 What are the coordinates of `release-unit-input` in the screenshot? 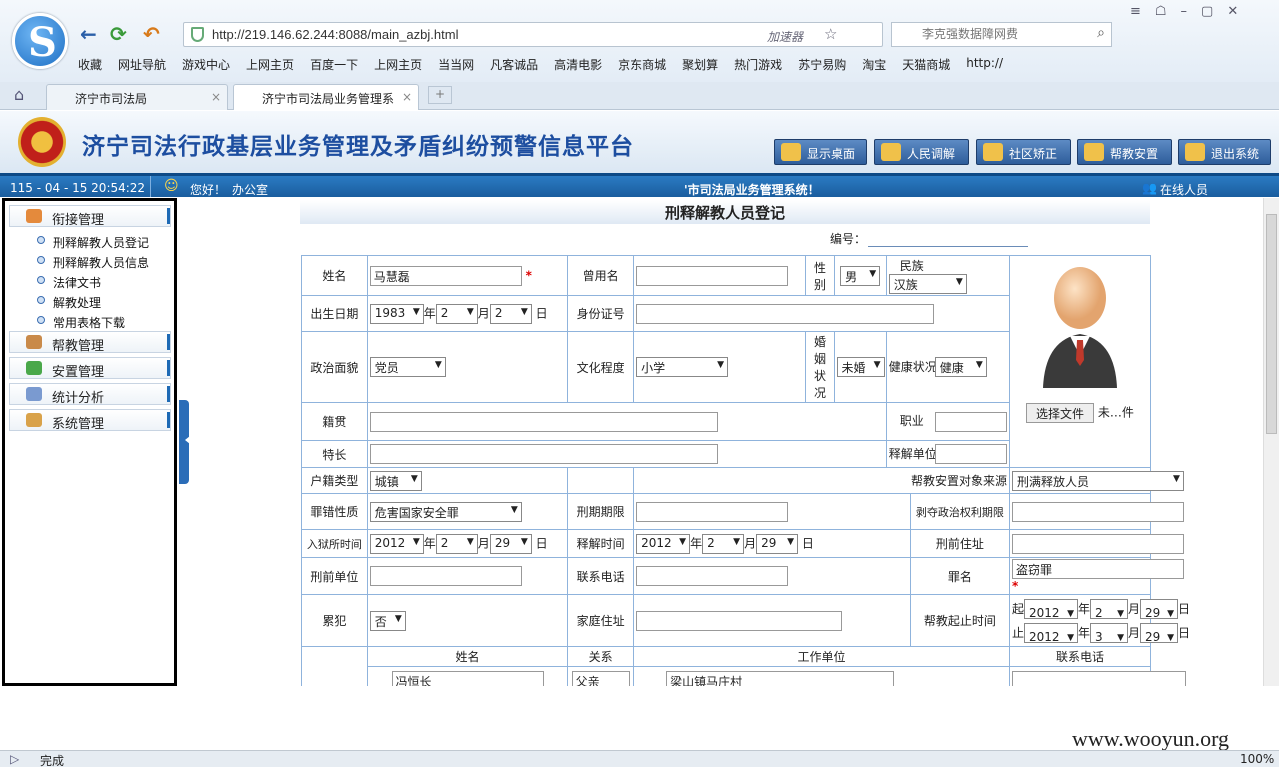 It's located at (970, 454).